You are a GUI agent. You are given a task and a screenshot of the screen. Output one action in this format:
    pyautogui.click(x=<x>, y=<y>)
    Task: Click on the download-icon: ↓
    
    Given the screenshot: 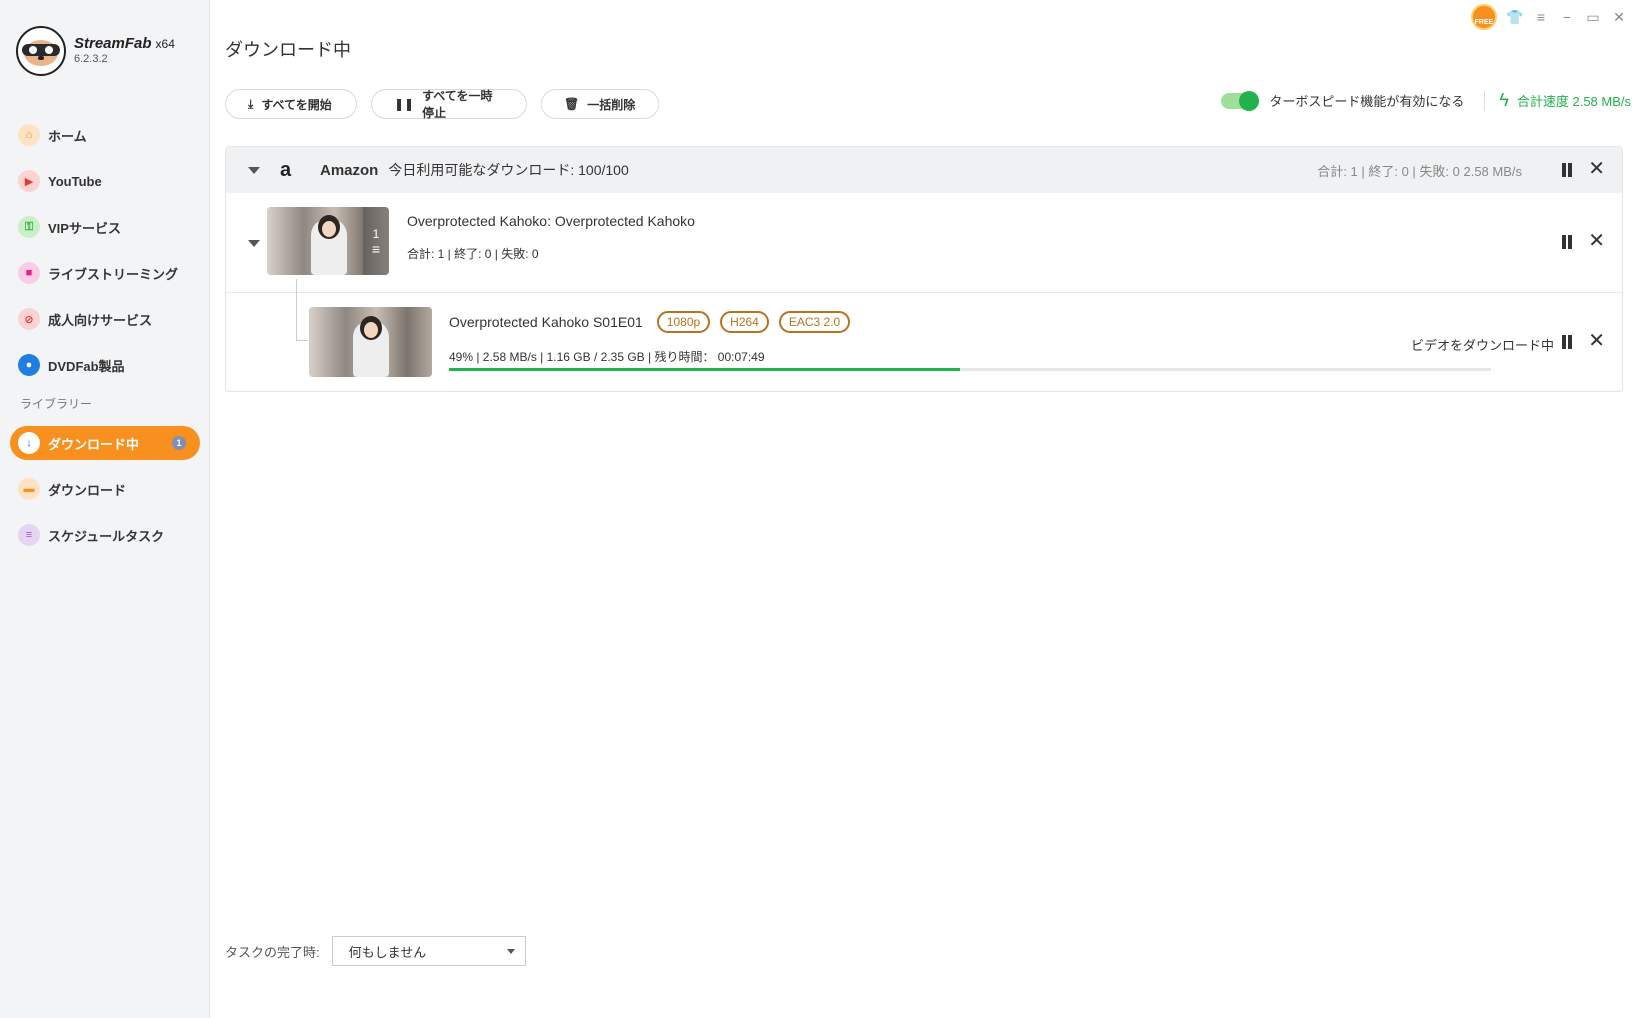 What is the action you would take?
    pyautogui.click(x=29, y=443)
    